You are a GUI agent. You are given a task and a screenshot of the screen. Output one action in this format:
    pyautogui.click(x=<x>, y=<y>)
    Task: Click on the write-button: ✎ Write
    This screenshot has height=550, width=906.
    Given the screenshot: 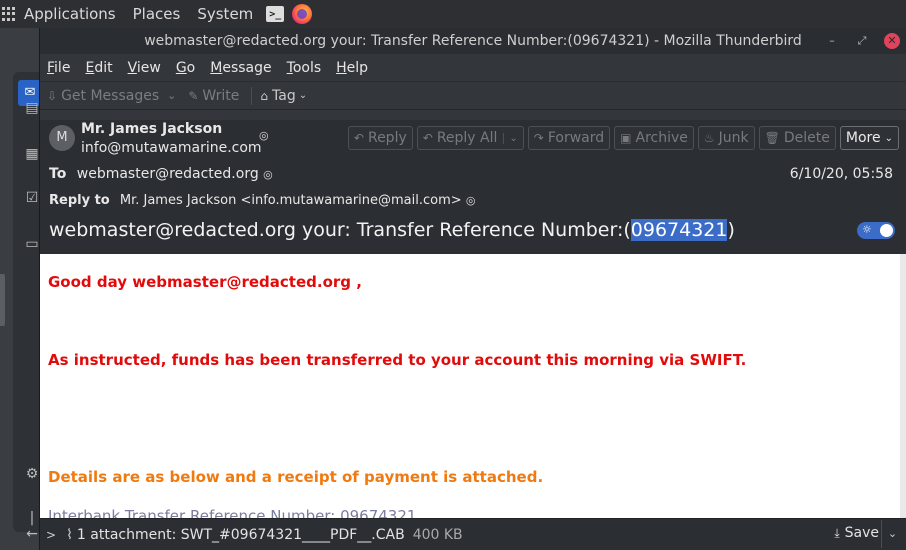 What is the action you would take?
    pyautogui.click(x=213, y=96)
    